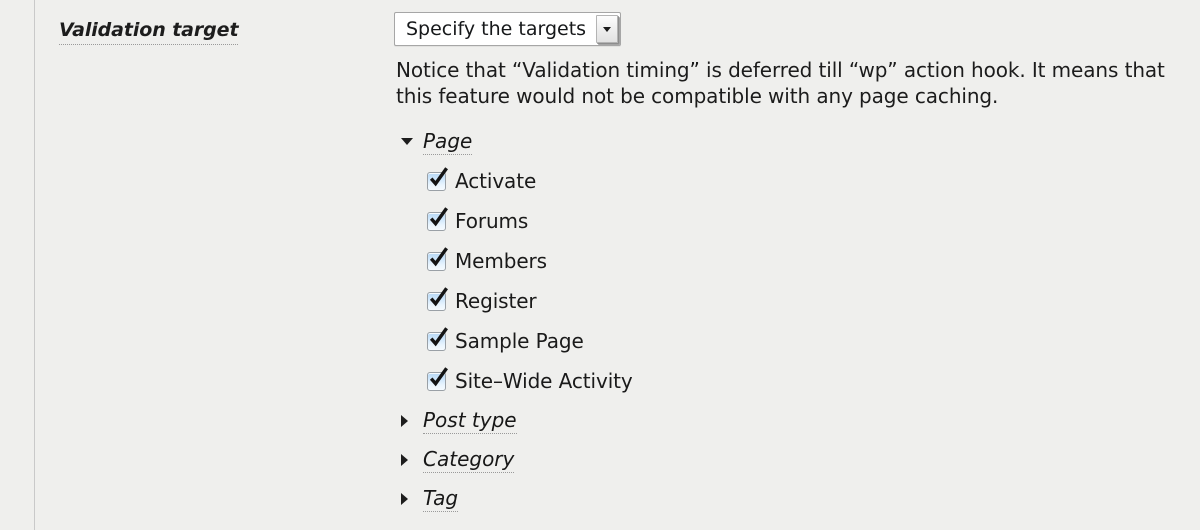  I want to click on tree-group-label: Tag, so click(441, 498).